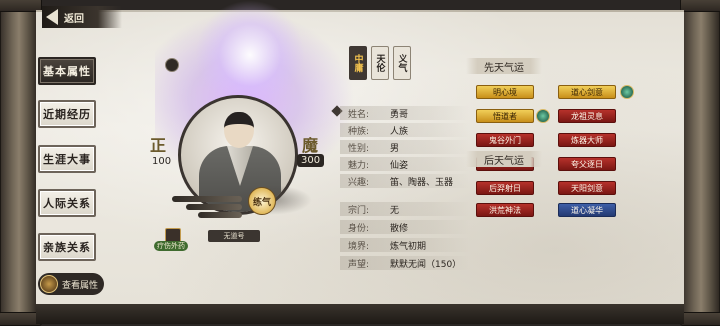  What do you see at coordinates (359, 165) in the screenshot?
I see `info-label: 魅力:` at bounding box center [359, 165].